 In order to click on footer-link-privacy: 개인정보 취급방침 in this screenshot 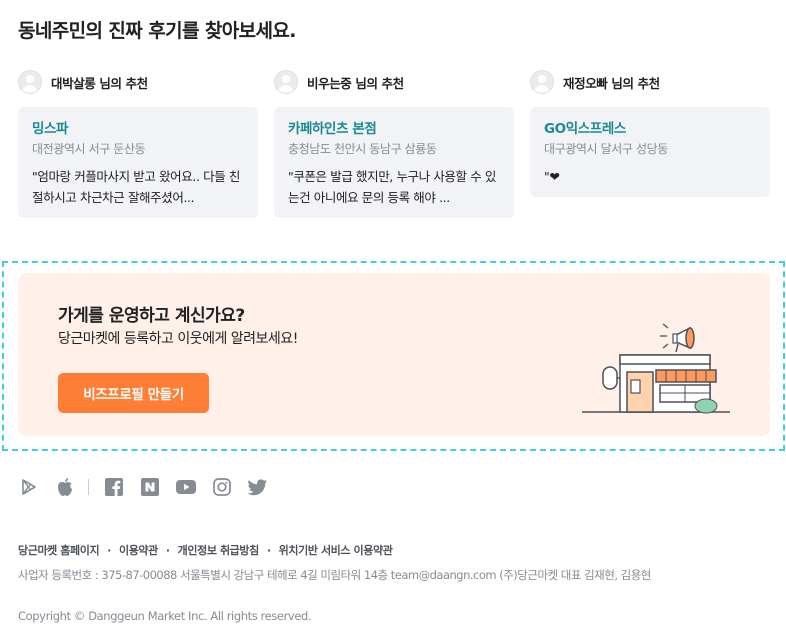, I will do `click(219, 550)`.